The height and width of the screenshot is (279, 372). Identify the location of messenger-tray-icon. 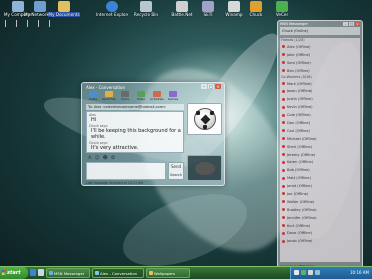
(303, 272).